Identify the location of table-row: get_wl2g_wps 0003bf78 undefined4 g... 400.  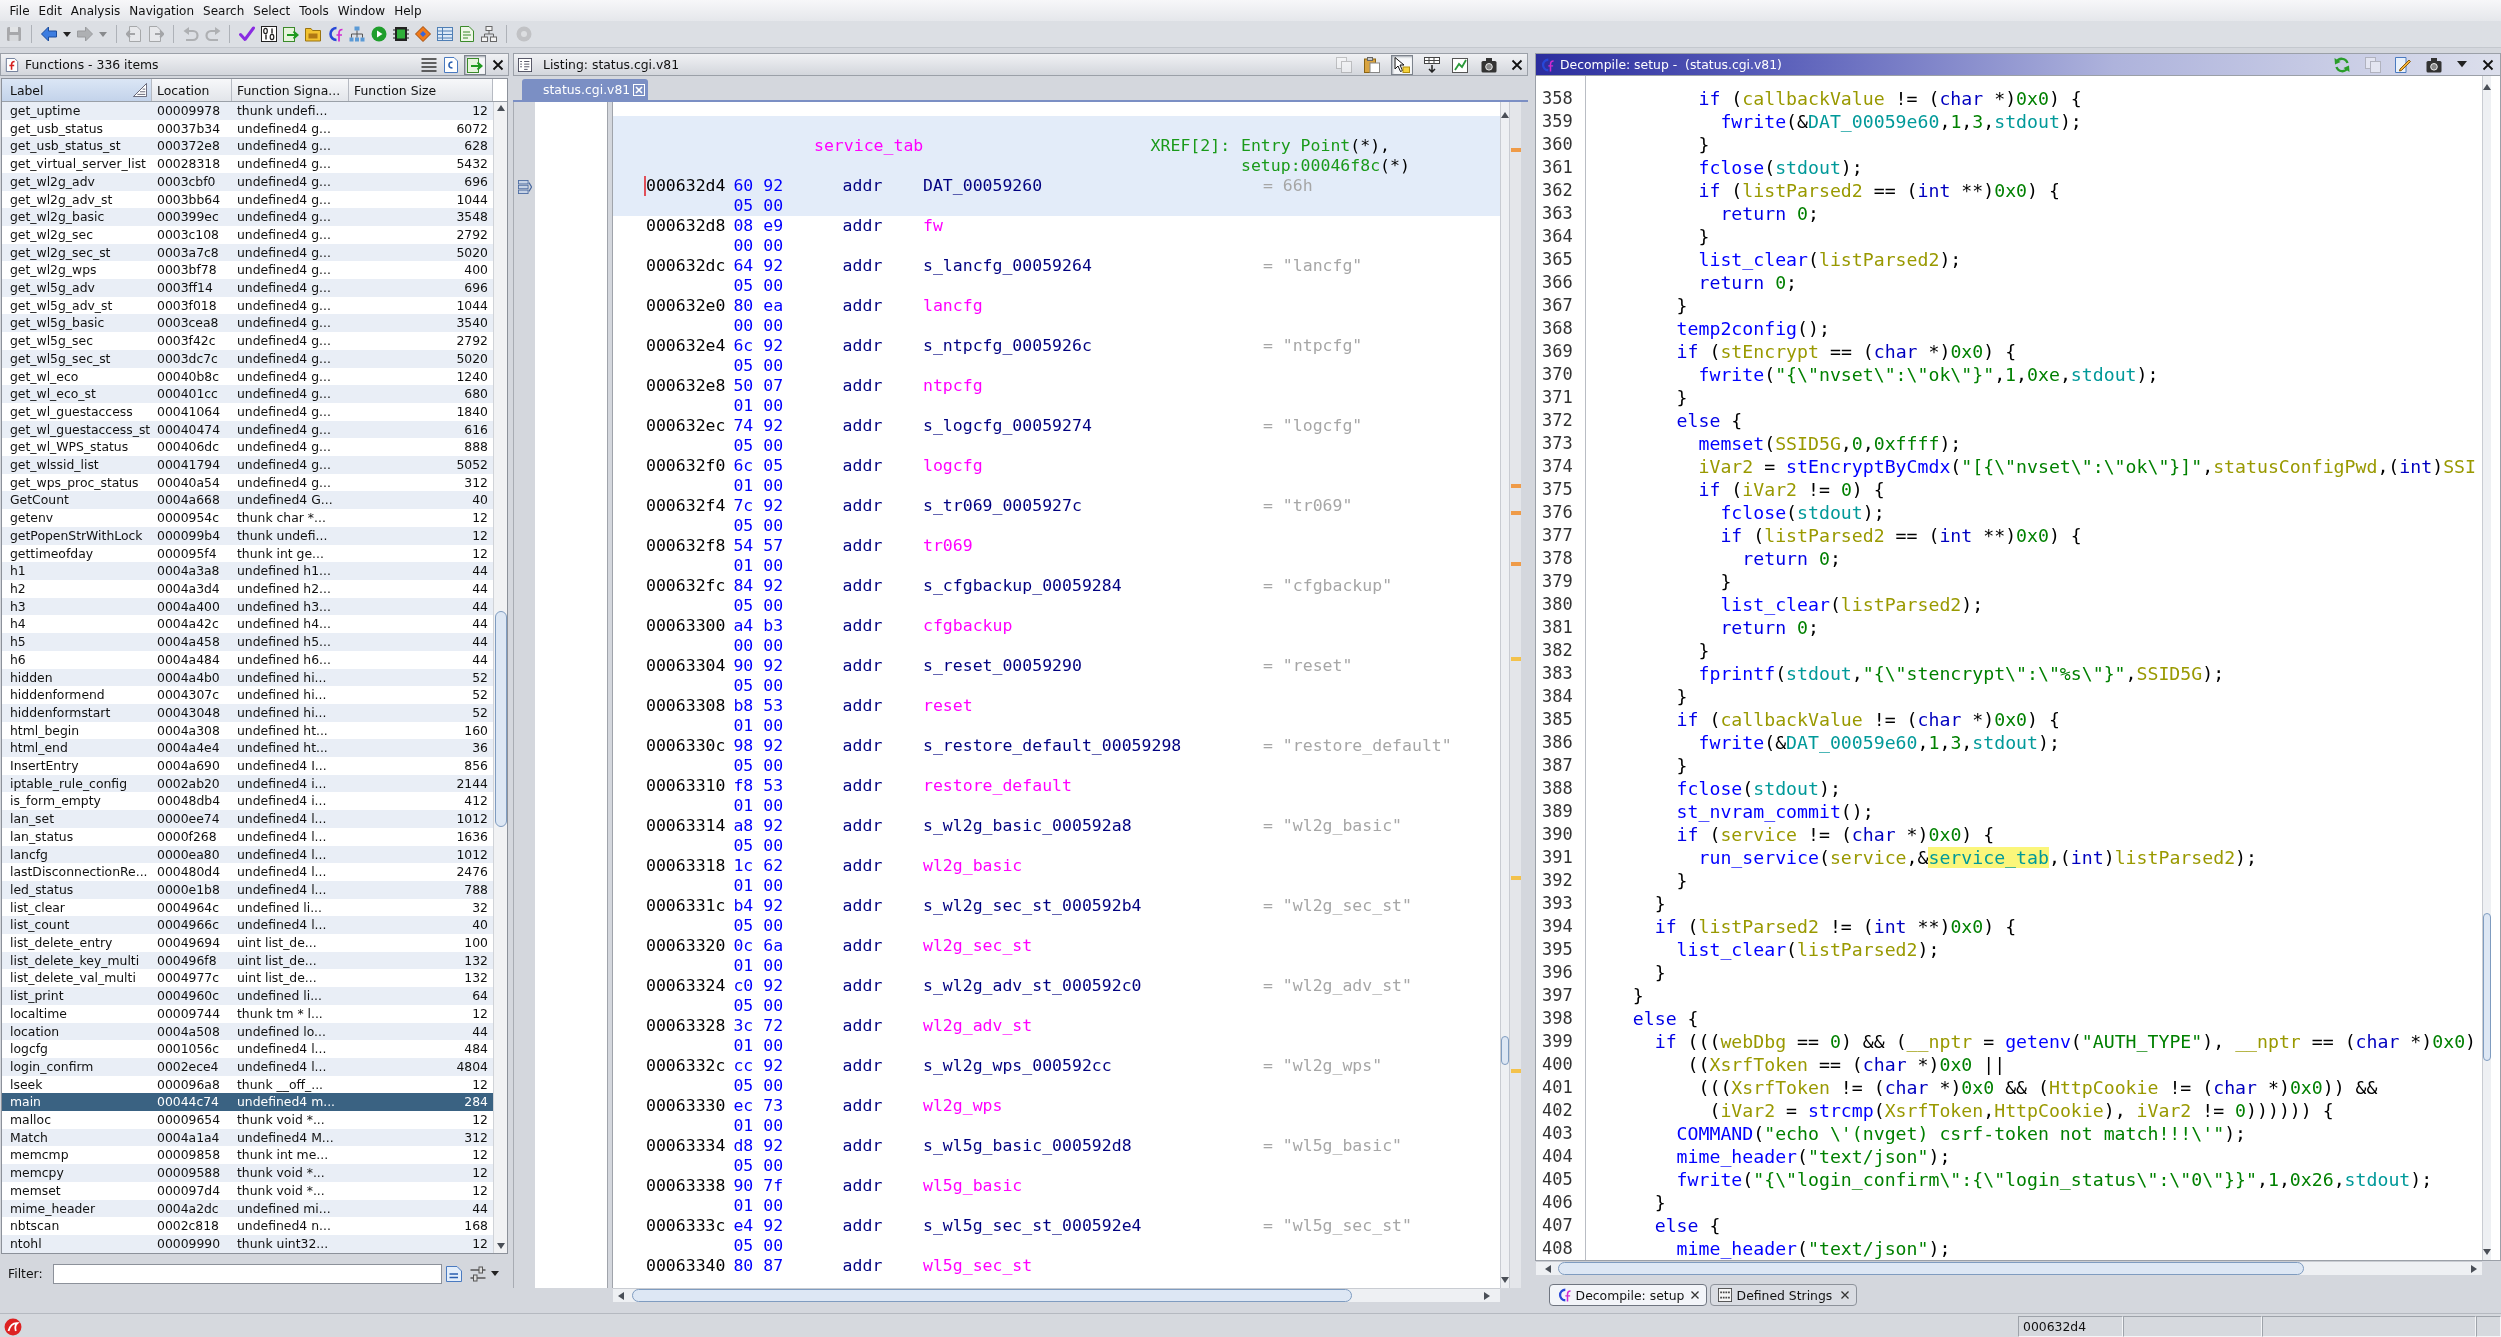
(247, 270).